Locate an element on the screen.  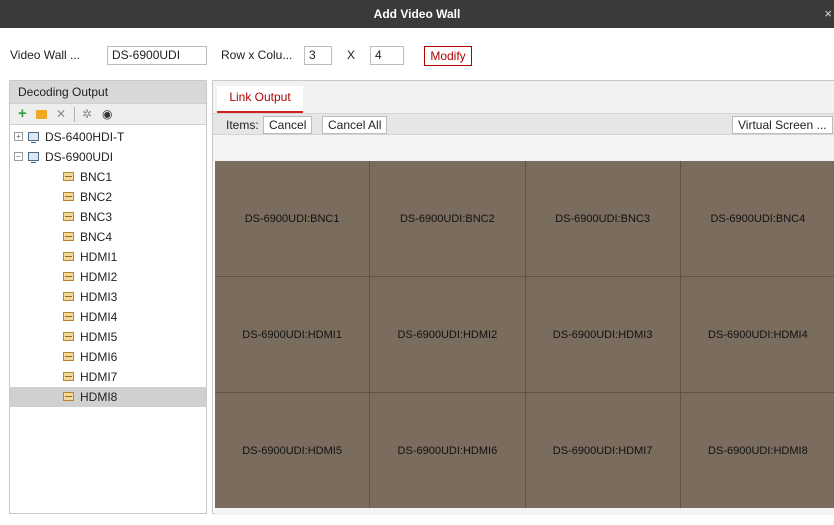
cancel-all-button: Cancel All is located at coordinates (355, 125).